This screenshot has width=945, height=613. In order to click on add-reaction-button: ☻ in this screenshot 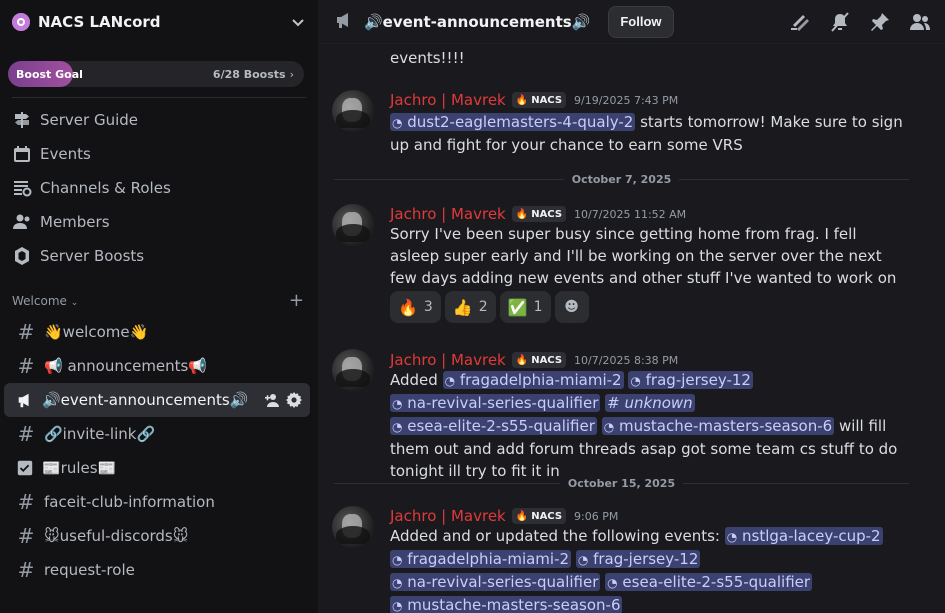, I will do `click(571, 307)`.